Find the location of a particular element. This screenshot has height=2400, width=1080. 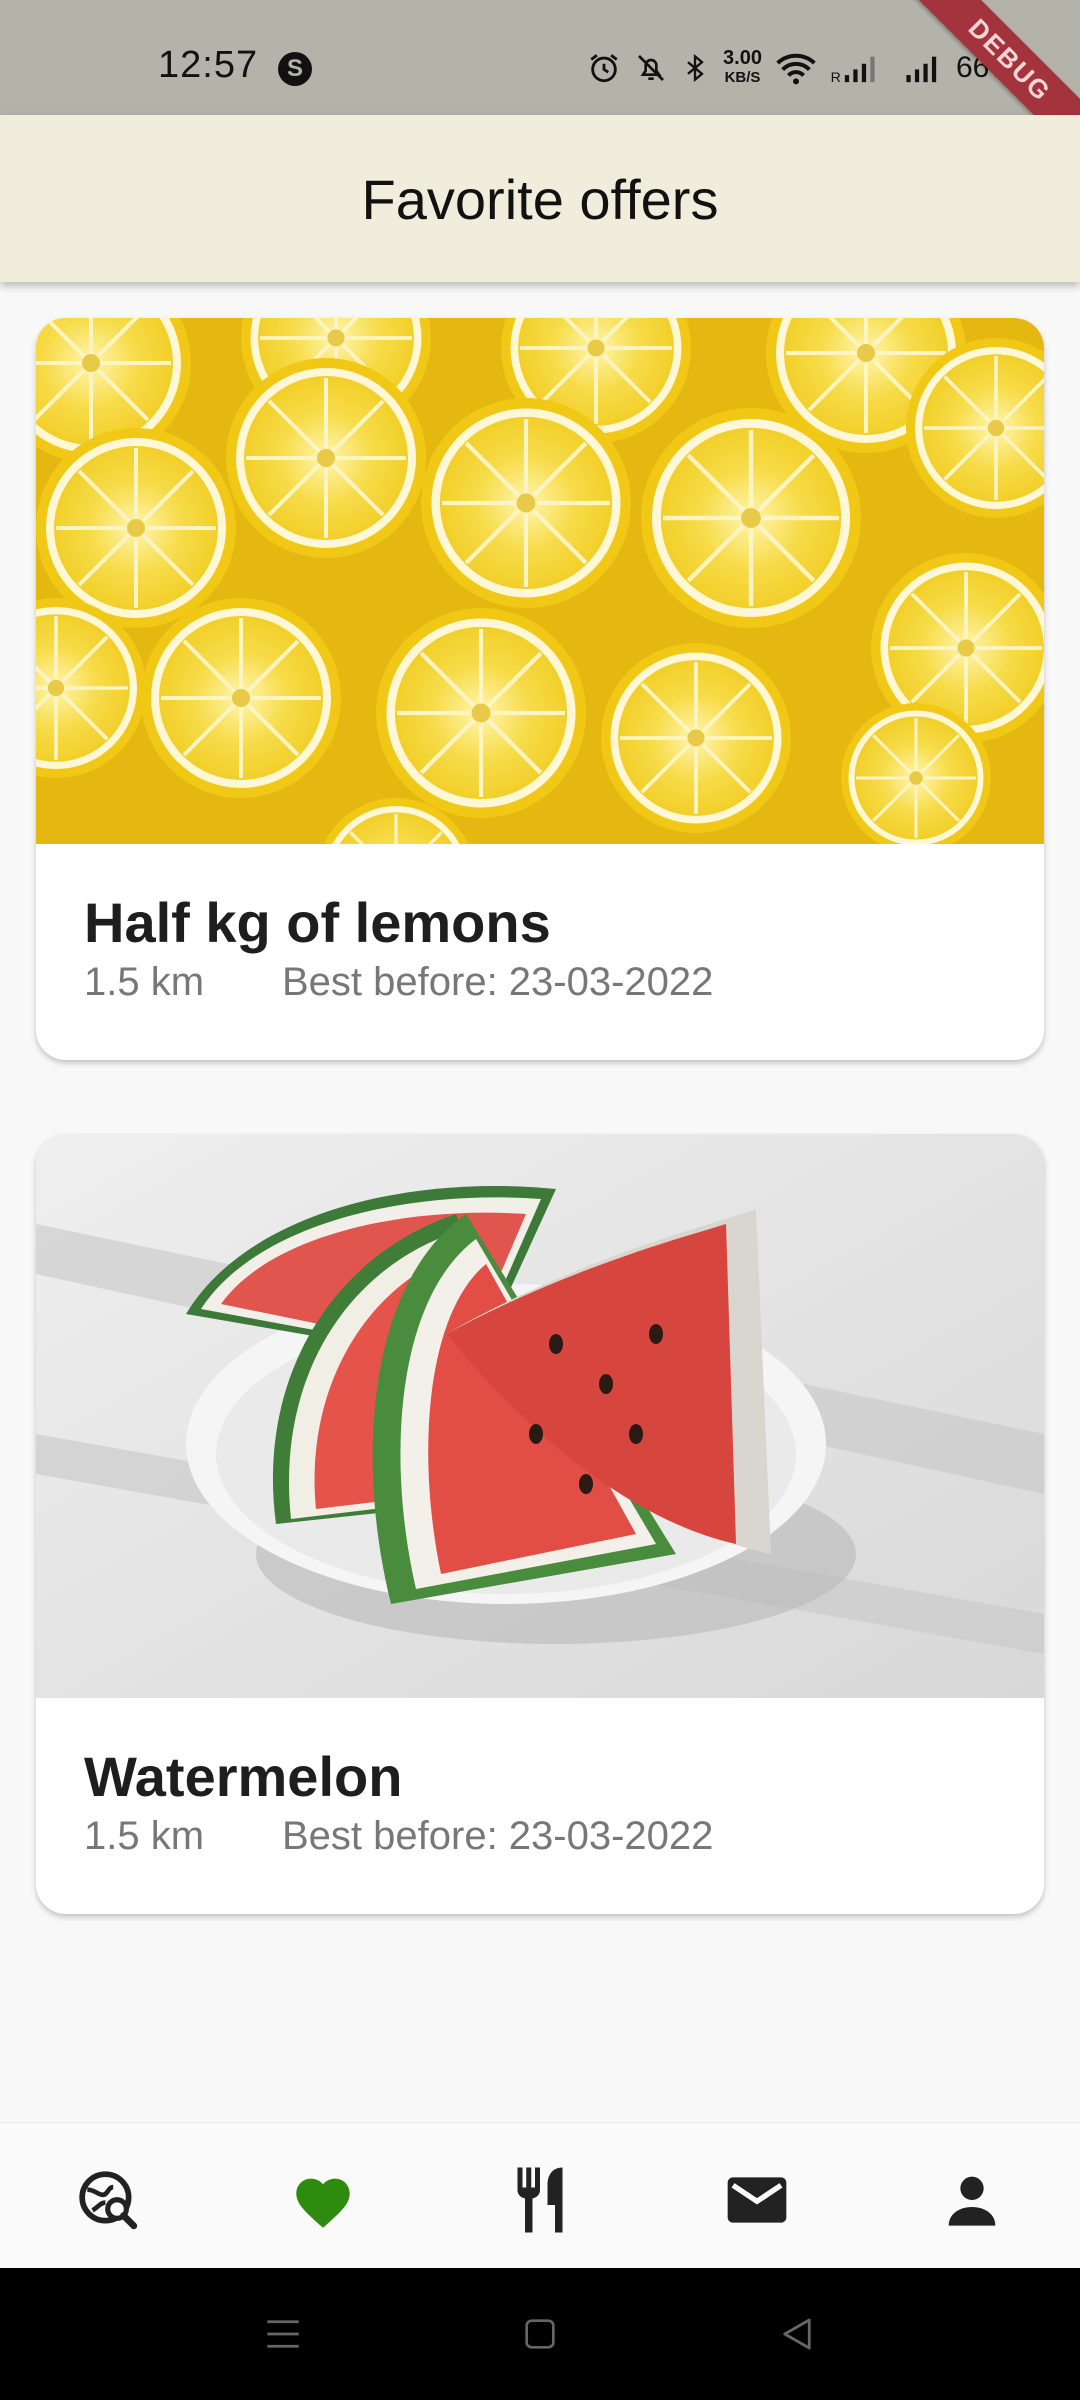

nav-favorites is located at coordinates (323, 2200).